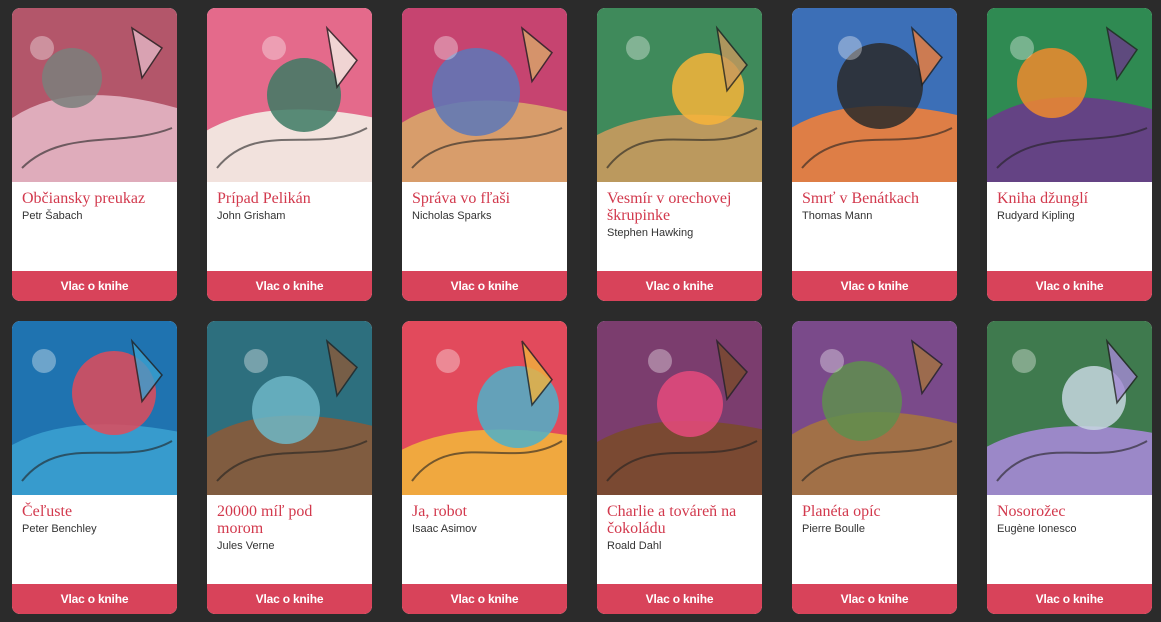 The width and height of the screenshot is (1161, 622). I want to click on book-title: Občiansky preukaz, so click(94, 198).